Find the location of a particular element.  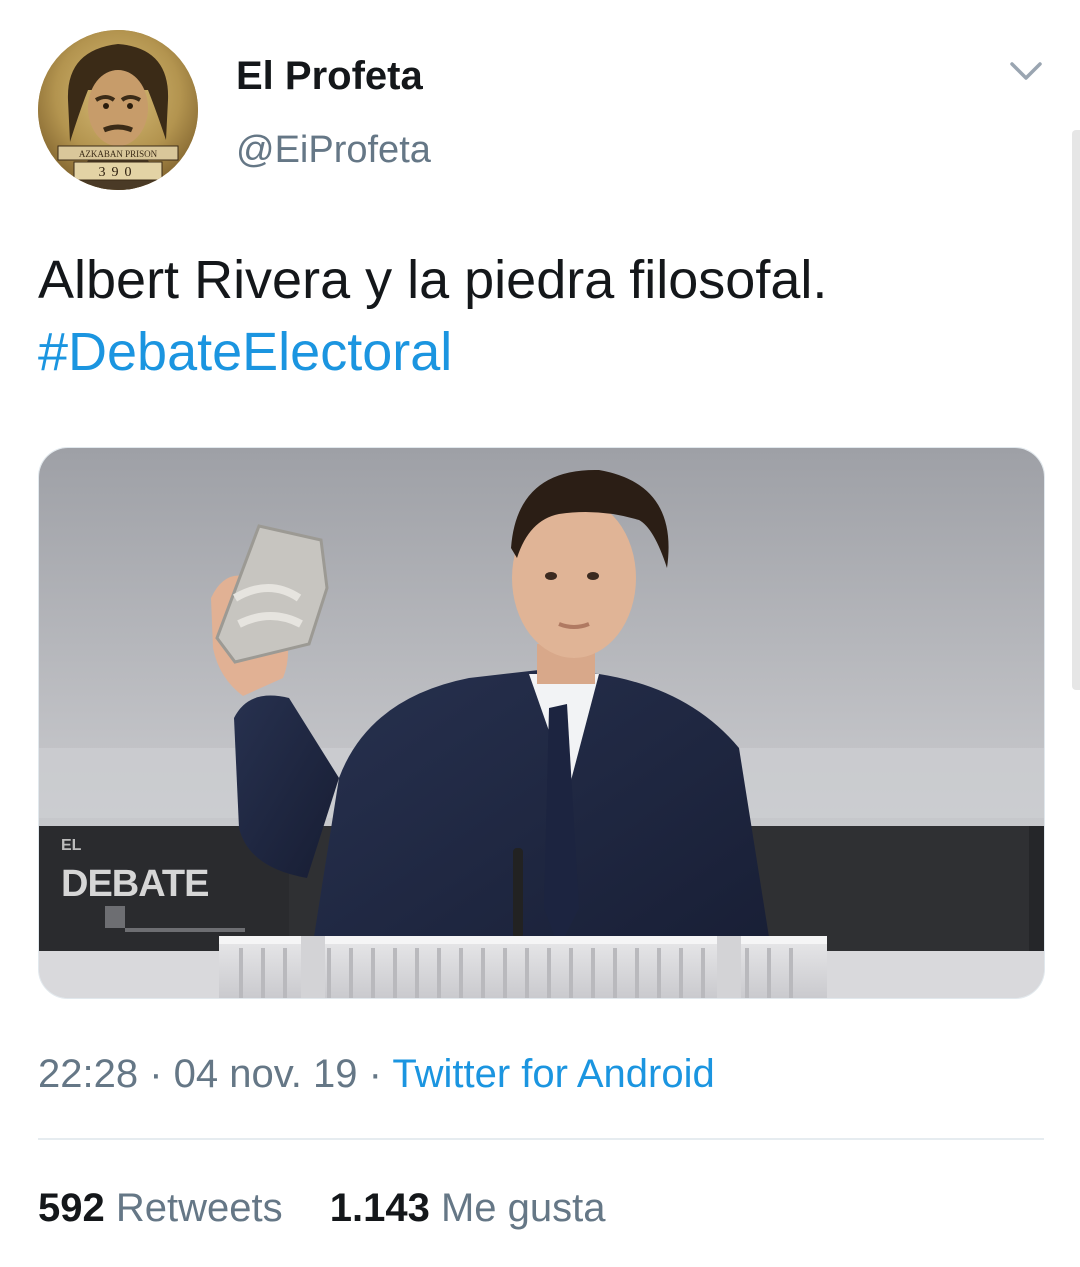

display-name: El Profeta is located at coordinates (329, 76).